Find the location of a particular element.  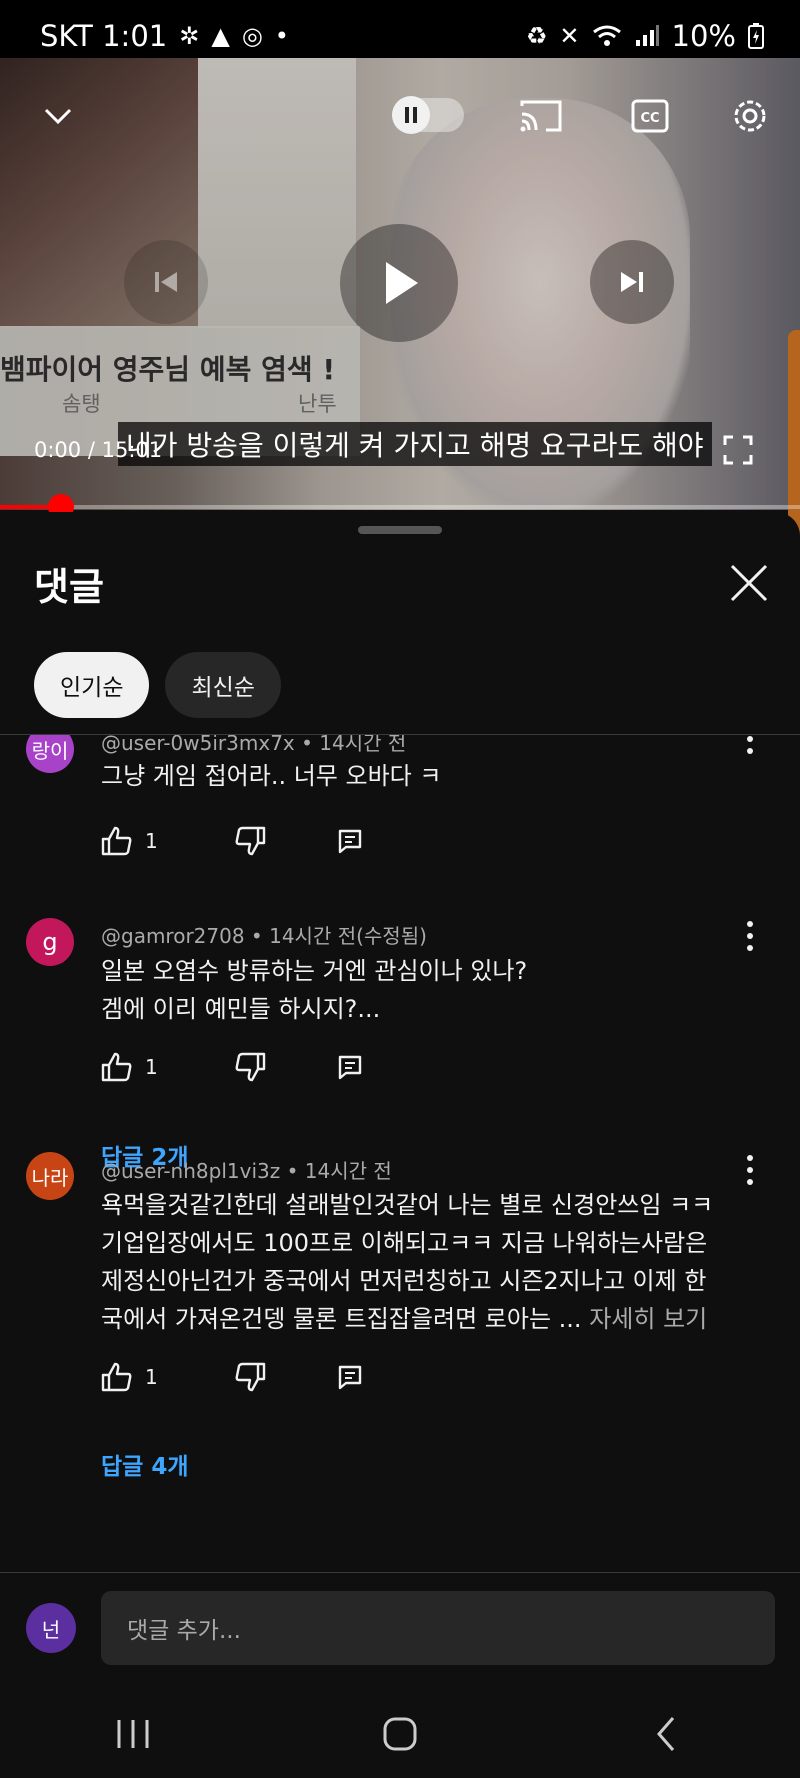

comment-author: @user-nh8pl1vi3z is located at coordinates (190, 1171).